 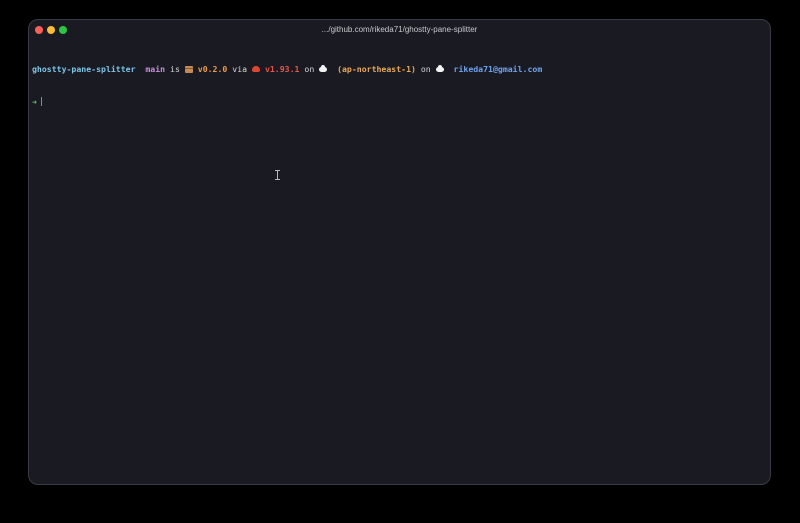 What do you see at coordinates (399, 102) in the screenshot?
I see `input-line: ➜` at bounding box center [399, 102].